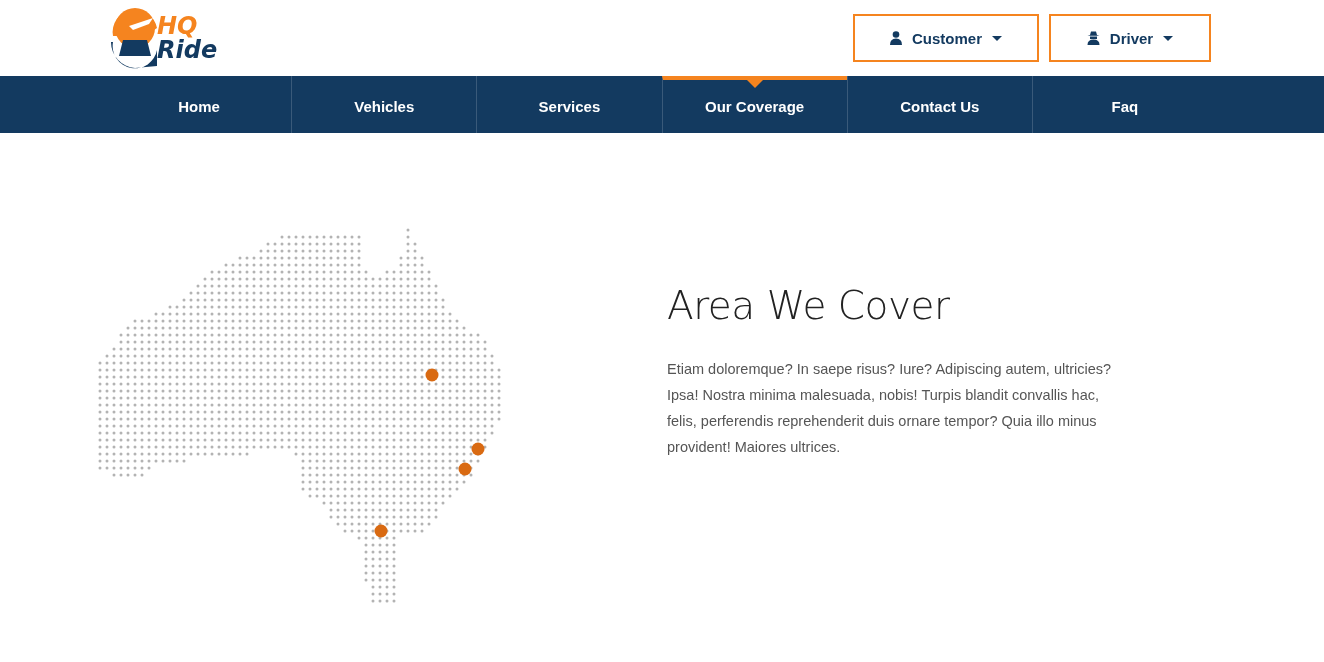 The height and width of the screenshot is (662, 1324). What do you see at coordinates (384, 104) in the screenshot?
I see `nav-tab: Vehicles` at bounding box center [384, 104].